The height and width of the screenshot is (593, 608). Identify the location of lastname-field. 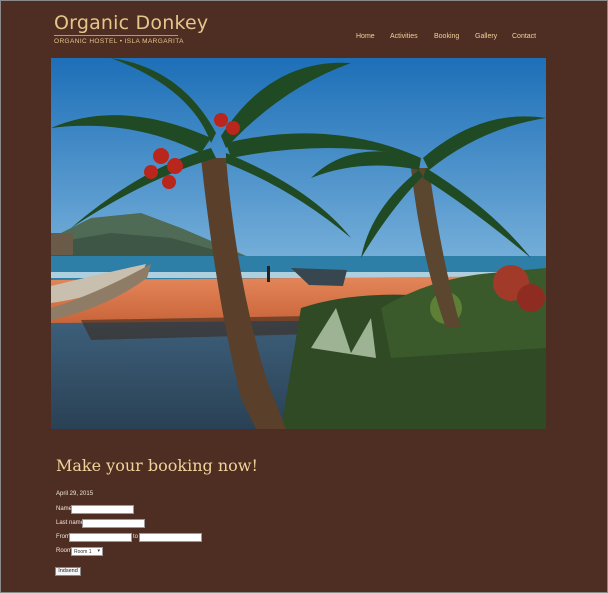
(113, 523).